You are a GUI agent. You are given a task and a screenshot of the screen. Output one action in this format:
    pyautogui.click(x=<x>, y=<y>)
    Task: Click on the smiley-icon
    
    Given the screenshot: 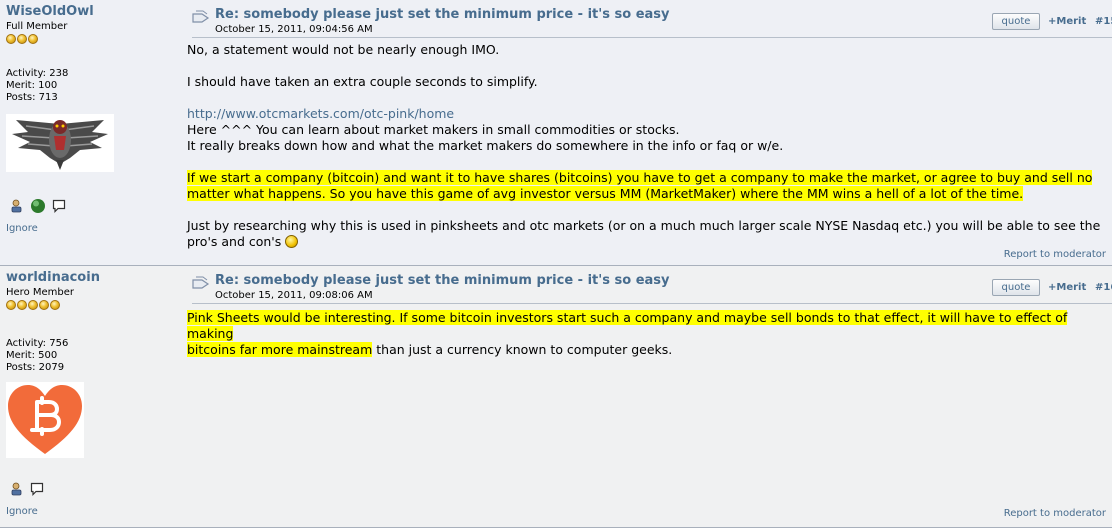 What is the action you would take?
    pyautogui.click(x=292, y=241)
    